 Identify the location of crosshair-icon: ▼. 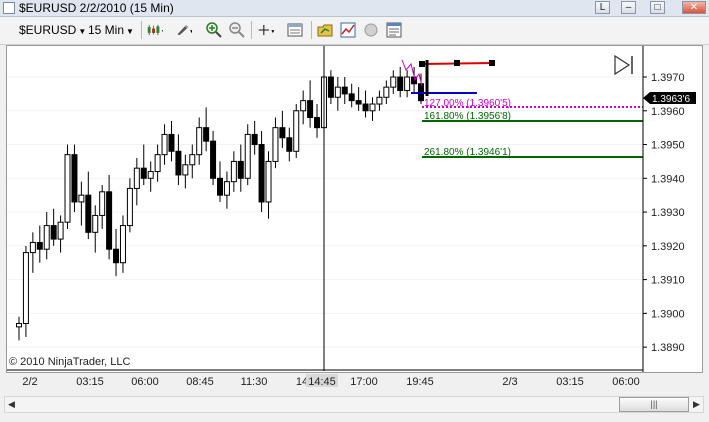
(266, 30).